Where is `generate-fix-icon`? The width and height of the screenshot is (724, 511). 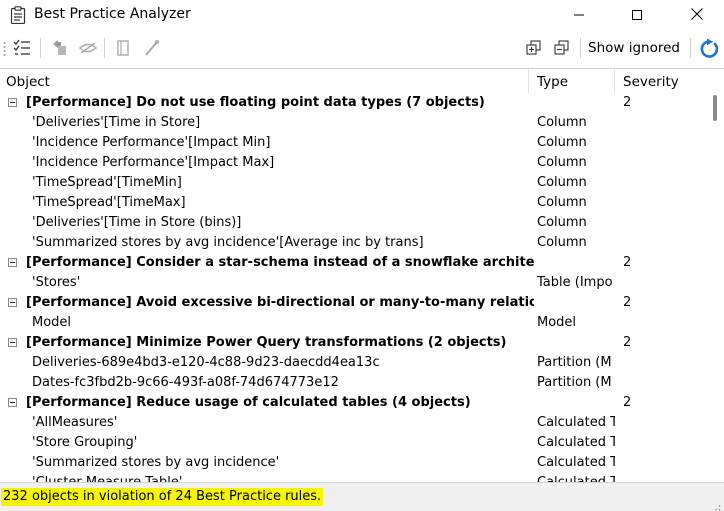 generate-fix-icon is located at coordinates (124, 48).